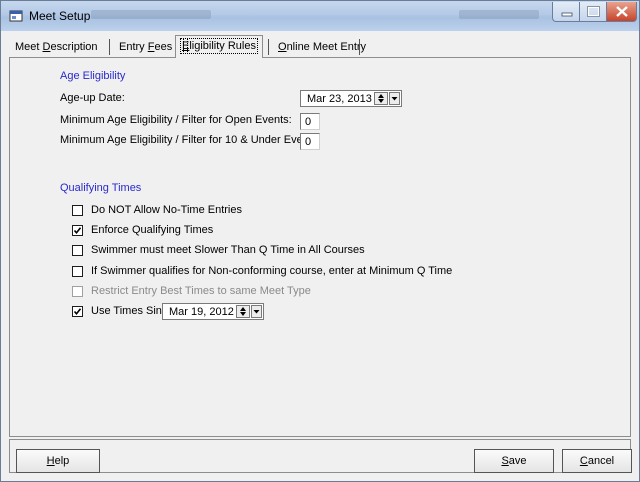 The width and height of the screenshot is (640, 482). What do you see at coordinates (601, 461) in the screenshot?
I see `cancel-label: ancel` at bounding box center [601, 461].